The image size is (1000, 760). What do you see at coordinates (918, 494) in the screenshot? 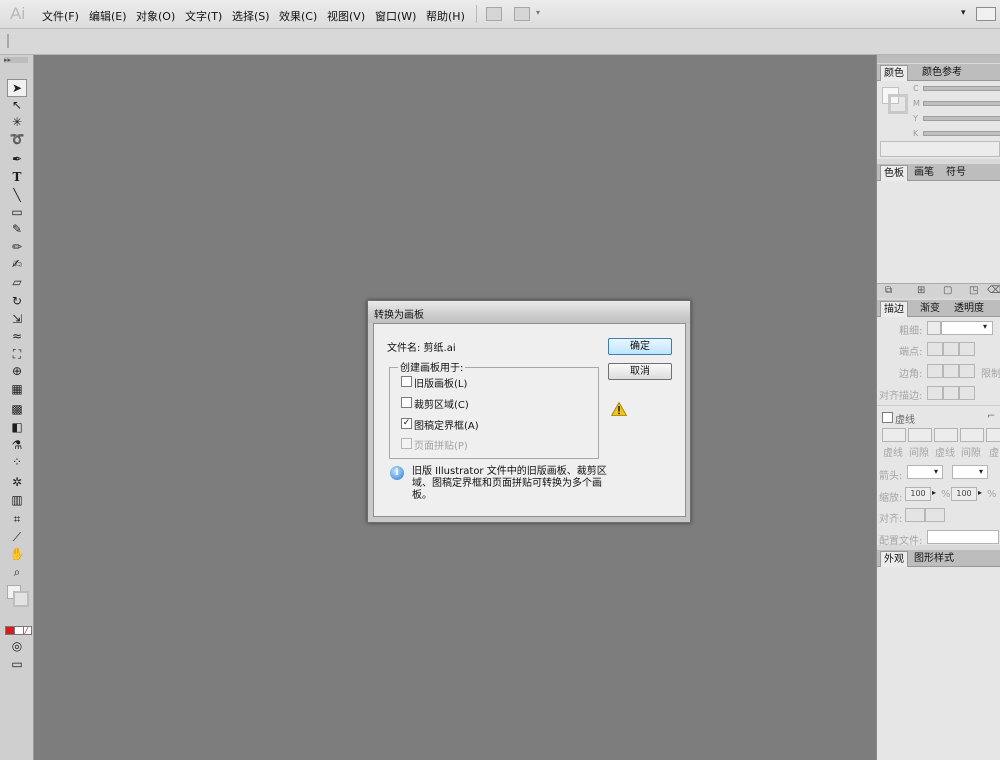
I see `start-scale-input: 100` at bounding box center [918, 494].